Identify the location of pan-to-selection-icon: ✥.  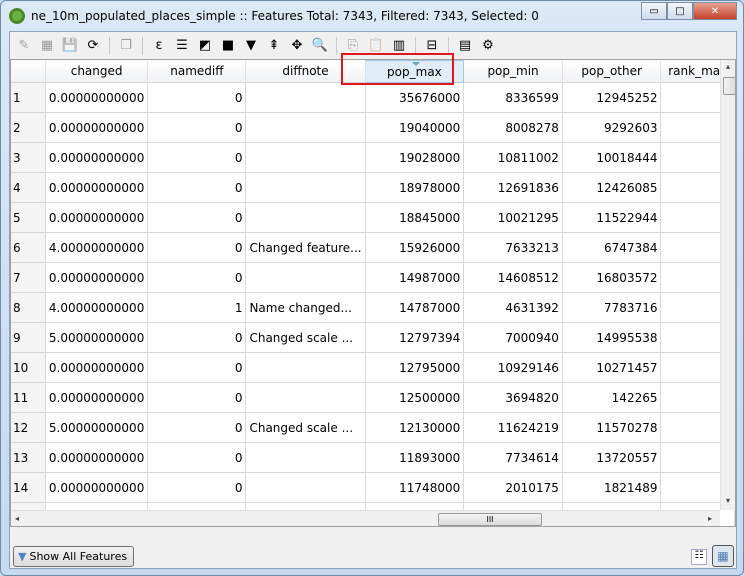
(297, 46).